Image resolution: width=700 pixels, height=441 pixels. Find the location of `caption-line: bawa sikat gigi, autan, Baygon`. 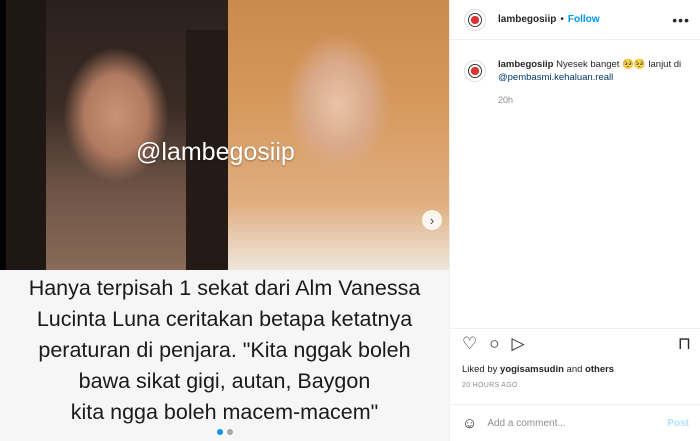

caption-line: bawa sikat gigi, autan, Baygon is located at coordinates (224, 381).